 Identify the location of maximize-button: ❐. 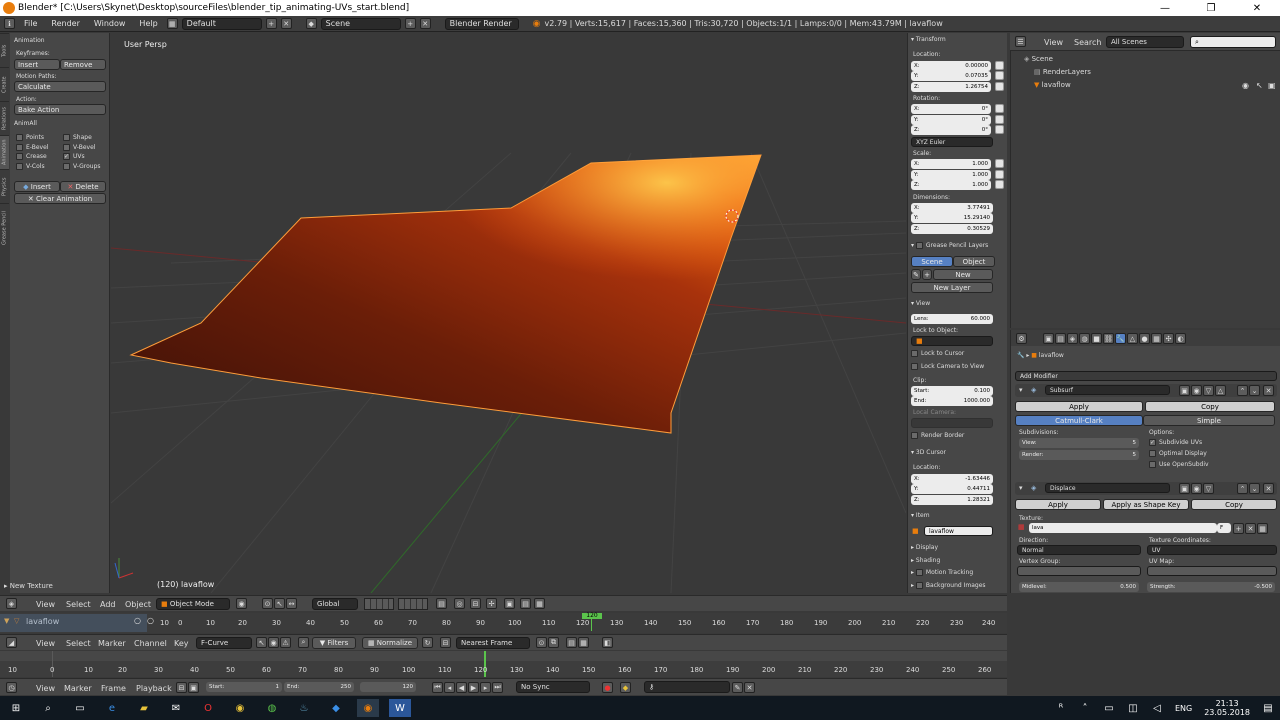
(1211, 8).